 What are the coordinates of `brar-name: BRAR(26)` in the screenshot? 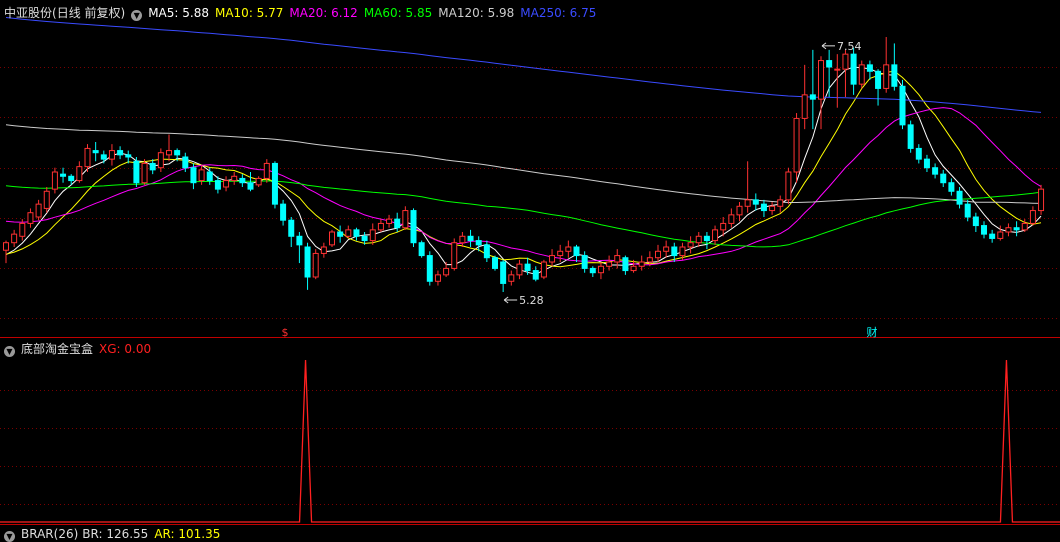 It's located at (49, 534).